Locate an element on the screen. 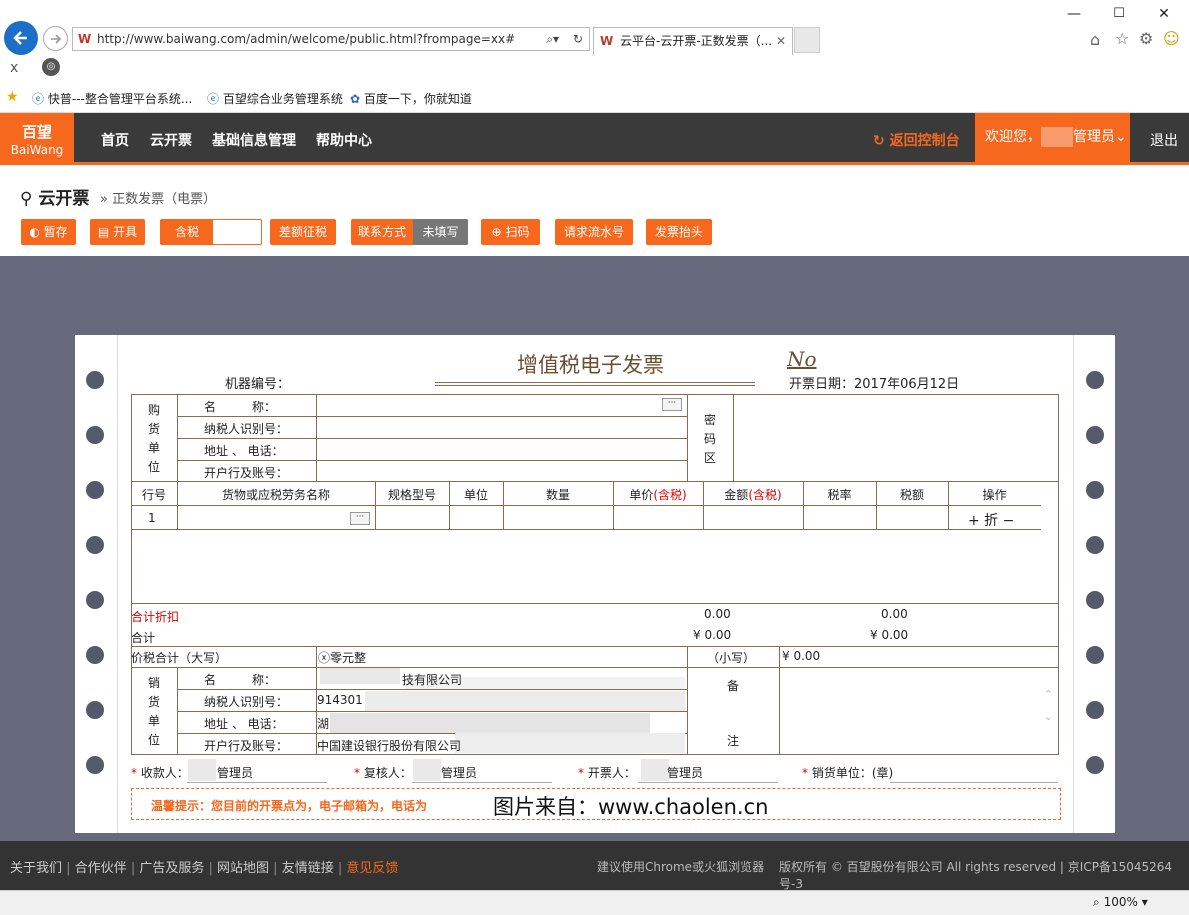  nav-help-center: 帮助中心 is located at coordinates (344, 140).